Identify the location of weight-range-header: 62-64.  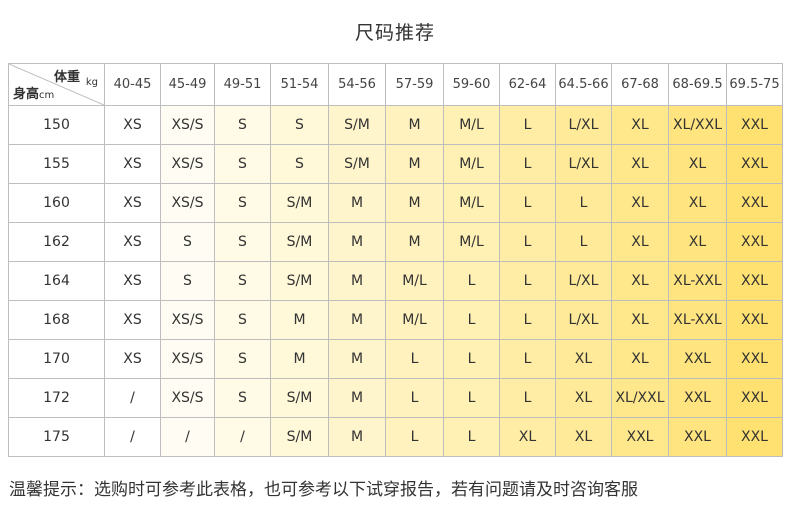
(527, 84).